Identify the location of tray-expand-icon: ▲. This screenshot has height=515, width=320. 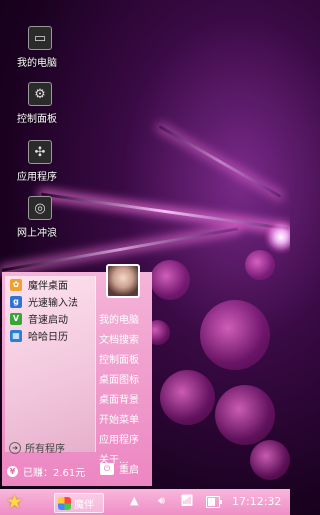
(134, 500).